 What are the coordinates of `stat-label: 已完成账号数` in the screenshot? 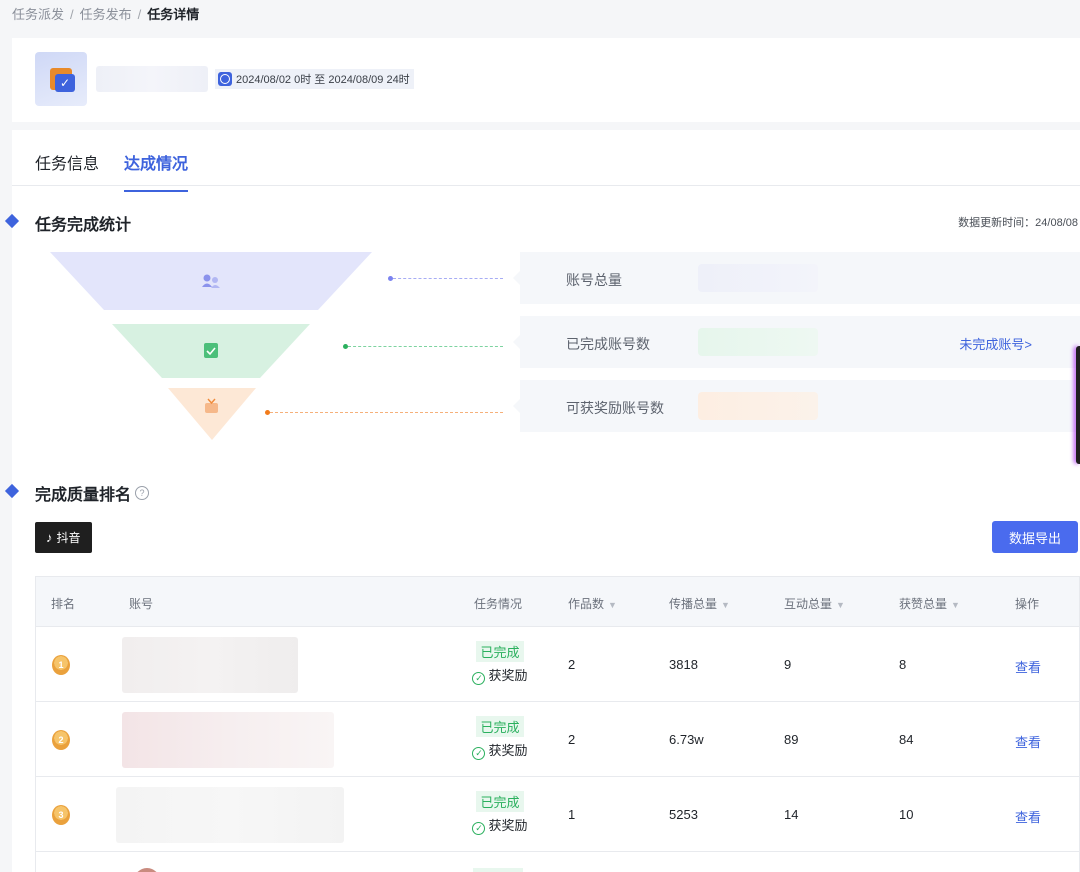 It's located at (608, 344).